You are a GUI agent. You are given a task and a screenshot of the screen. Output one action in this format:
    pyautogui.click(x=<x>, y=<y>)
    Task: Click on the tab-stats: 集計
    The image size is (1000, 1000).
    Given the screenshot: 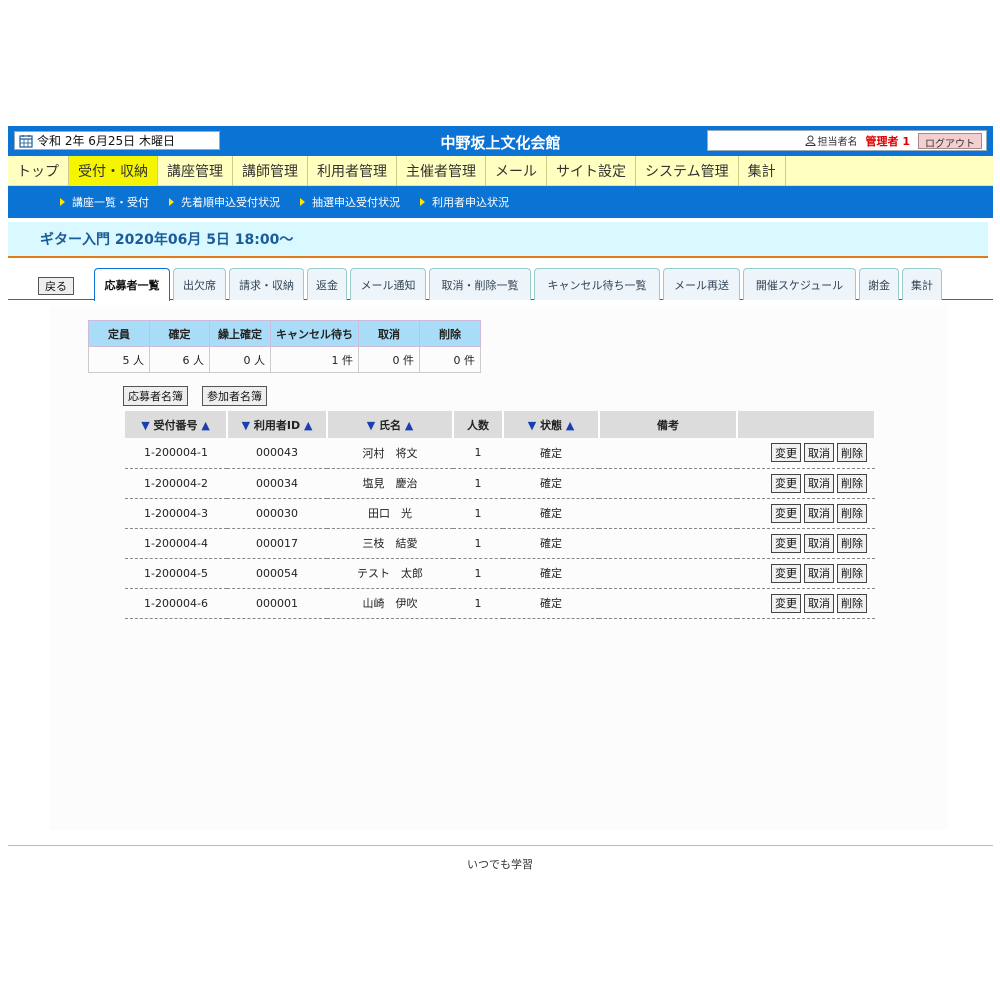 What is the action you would take?
    pyautogui.click(x=922, y=284)
    